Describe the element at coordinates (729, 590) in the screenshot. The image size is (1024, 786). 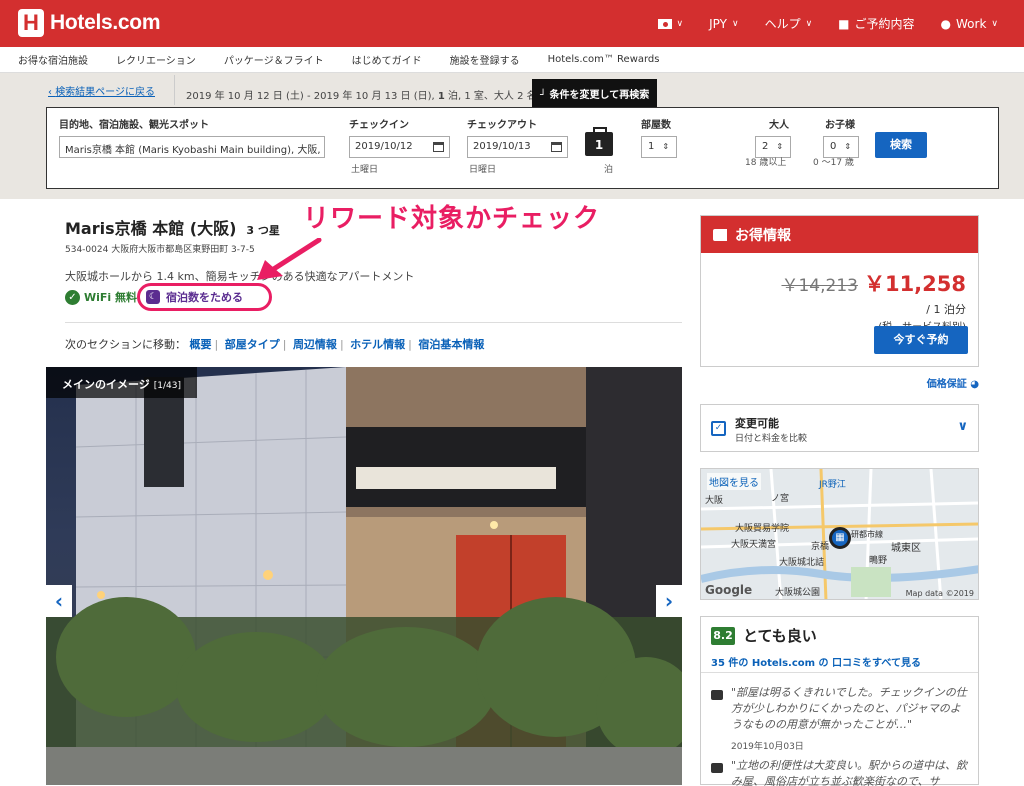
I see `google-logo: Google` at that location.